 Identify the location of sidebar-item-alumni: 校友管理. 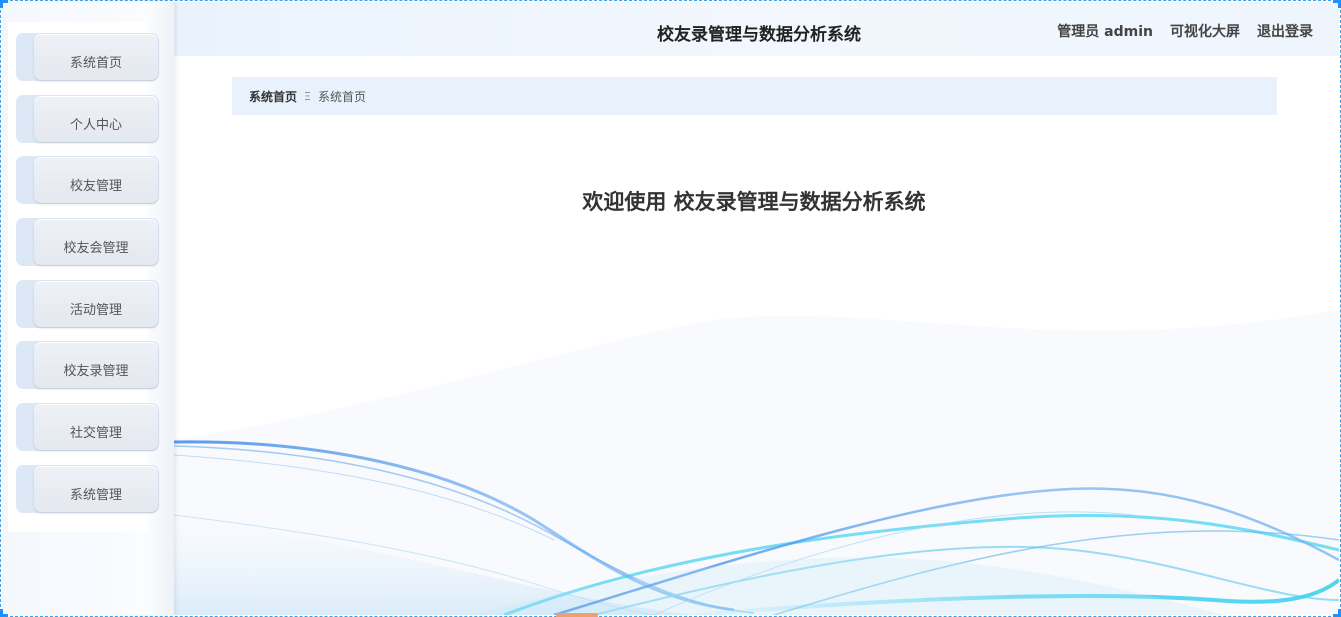
(87, 180).